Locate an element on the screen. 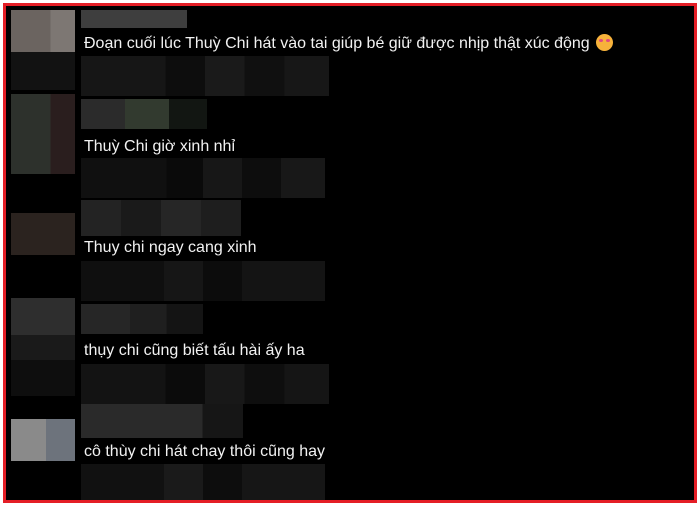  comment-text: thụy chi cũng biết tấu hài ấy ha is located at coordinates (194, 350).